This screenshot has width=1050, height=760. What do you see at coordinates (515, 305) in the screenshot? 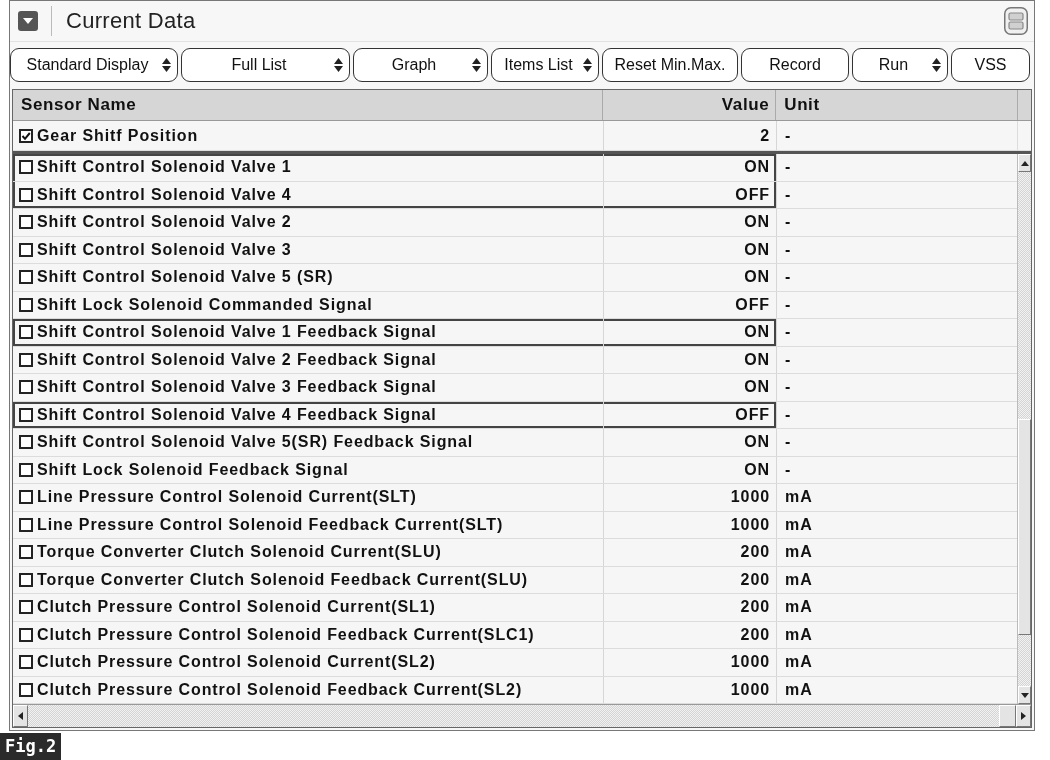
I see `table-row: Shift Lock Solenoid Commanded Signal OFF -` at bounding box center [515, 305].